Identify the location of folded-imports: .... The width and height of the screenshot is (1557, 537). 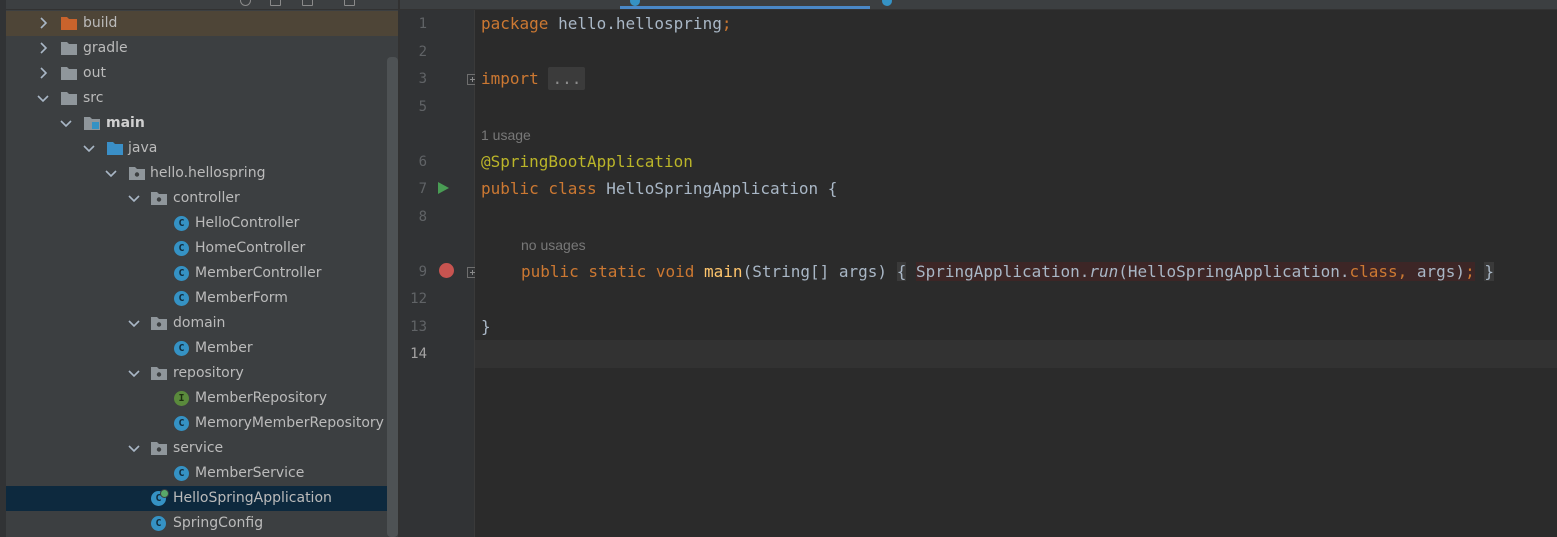
(567, 78).